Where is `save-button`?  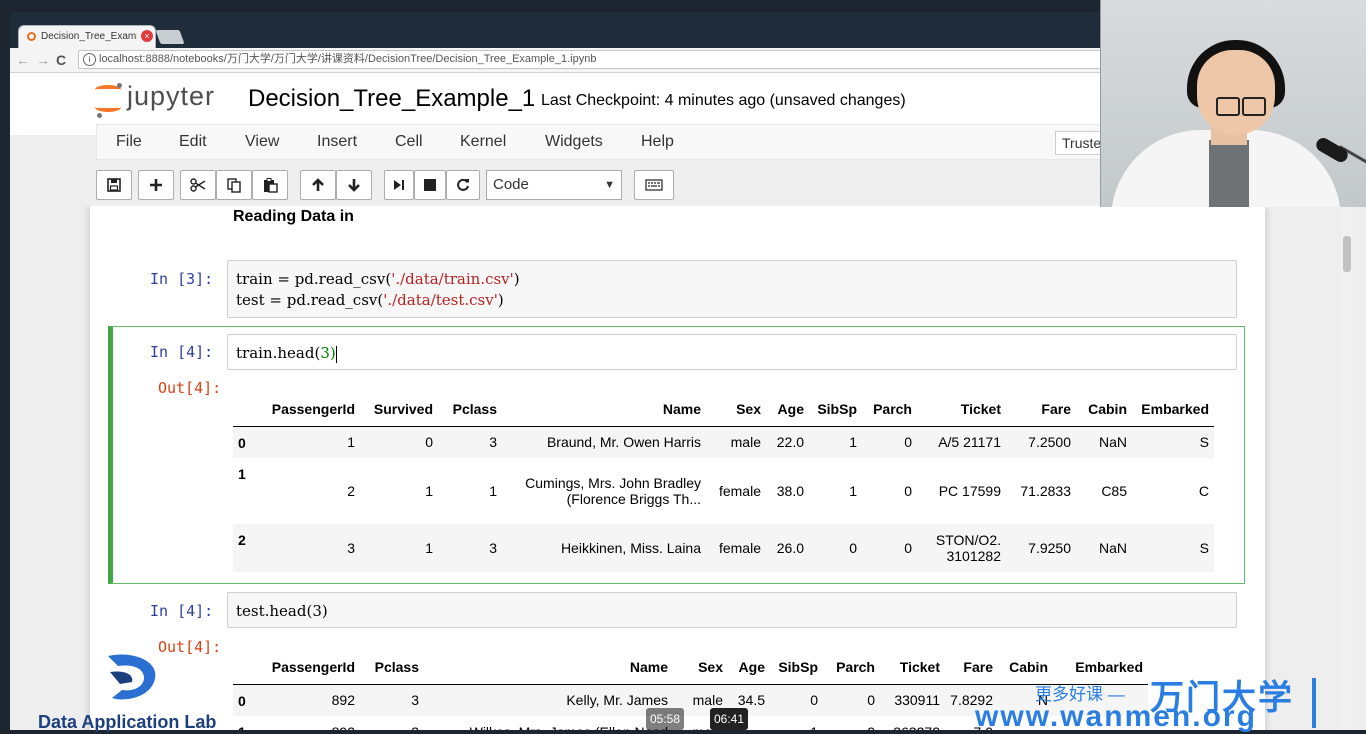
save-button is located at coordinates (114, 185).